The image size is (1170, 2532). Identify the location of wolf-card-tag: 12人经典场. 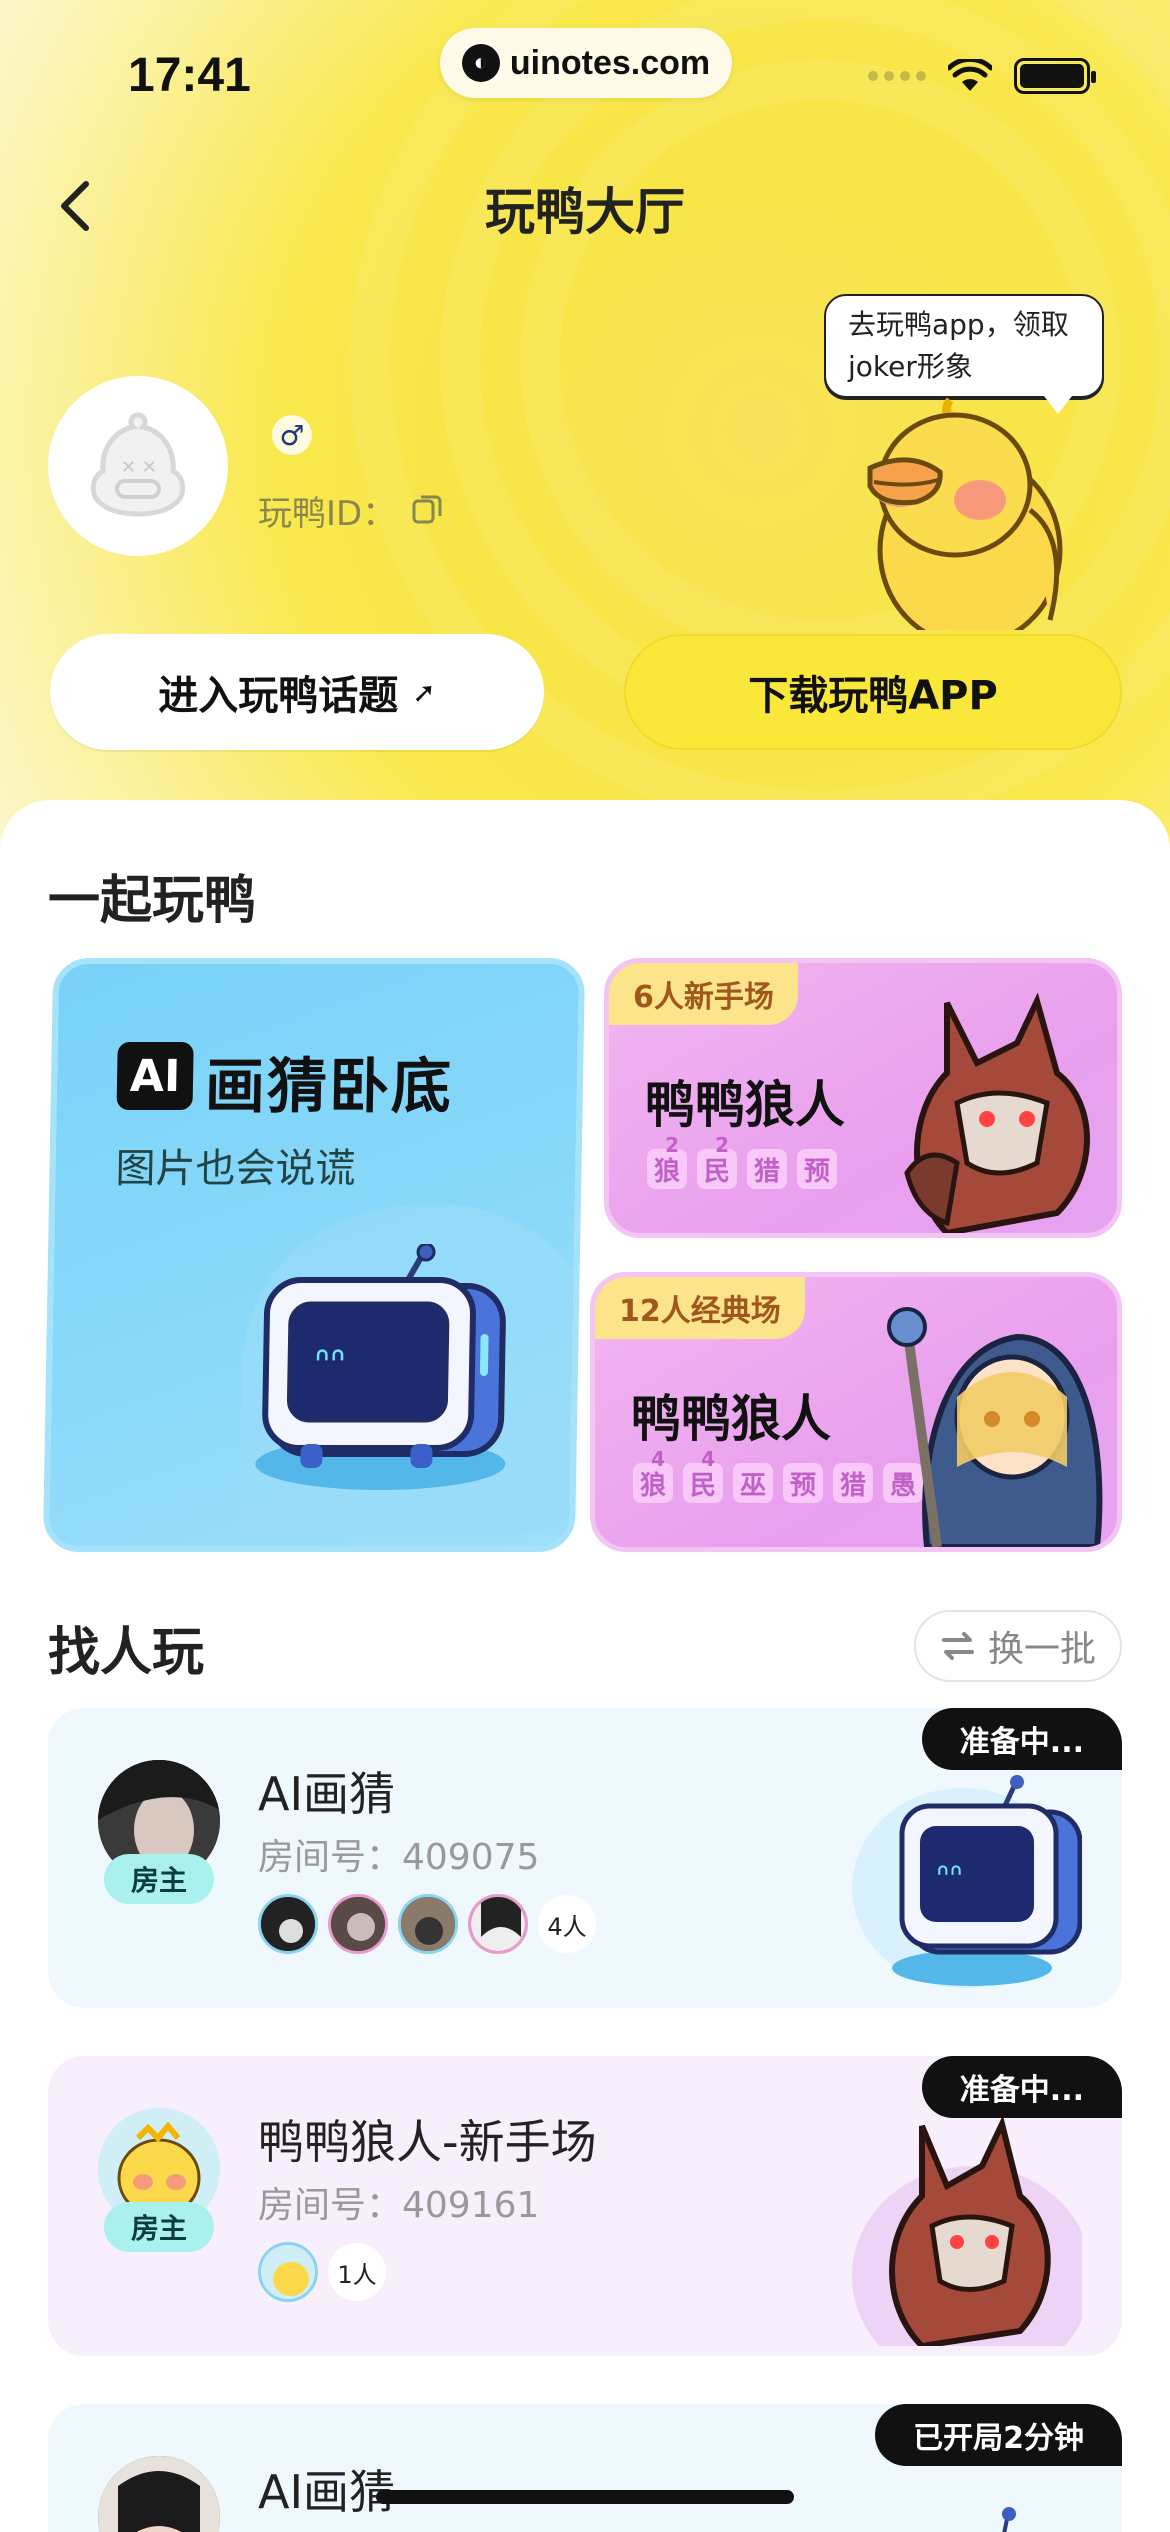
(700, 1308).